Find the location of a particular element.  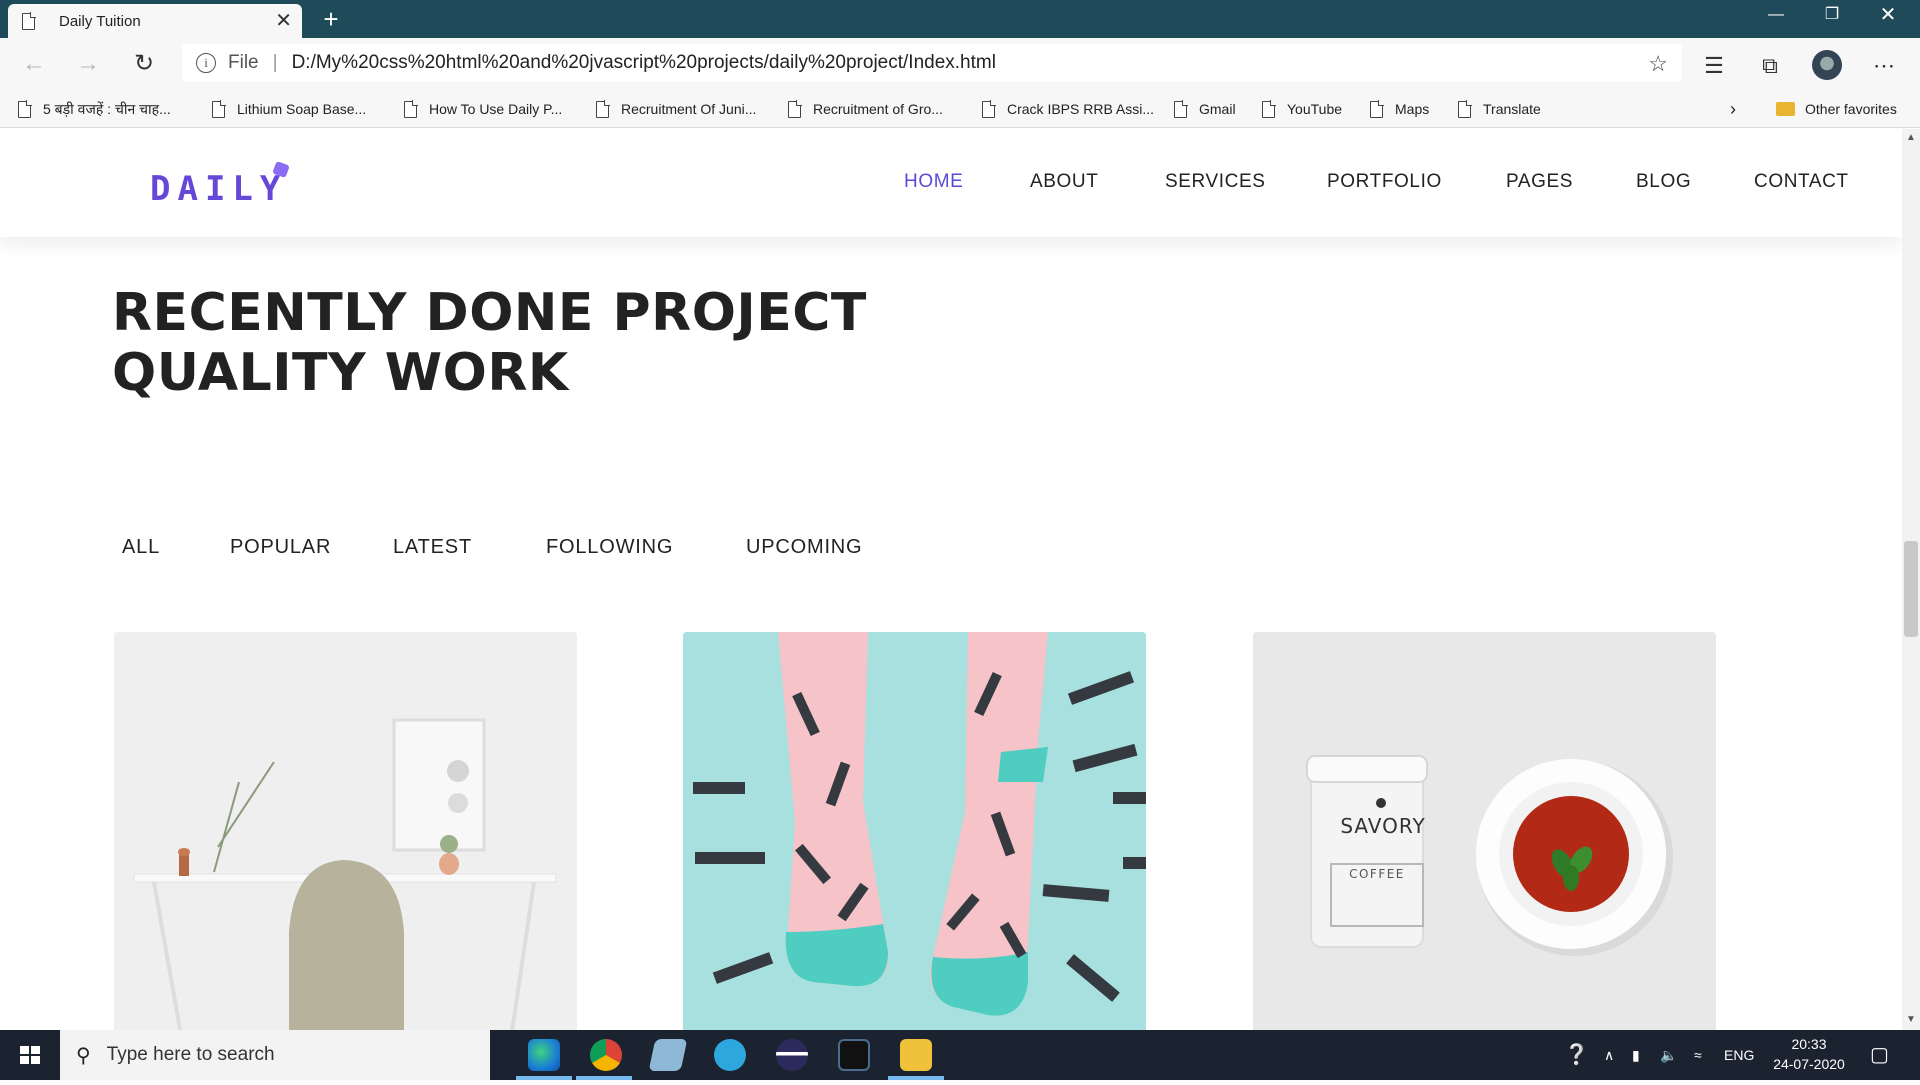

file-explorer-icon is located at coordinates (916, 1055).